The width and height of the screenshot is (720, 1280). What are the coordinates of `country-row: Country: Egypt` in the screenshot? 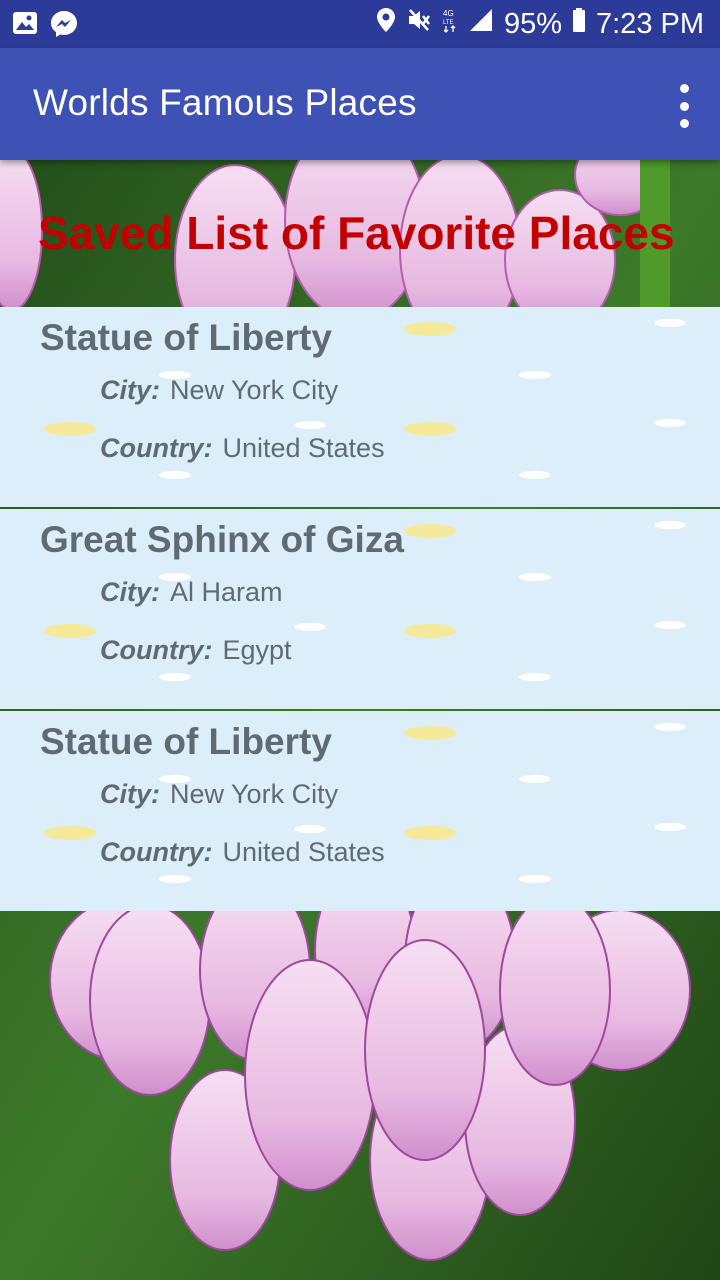 It's located at (196, 650).